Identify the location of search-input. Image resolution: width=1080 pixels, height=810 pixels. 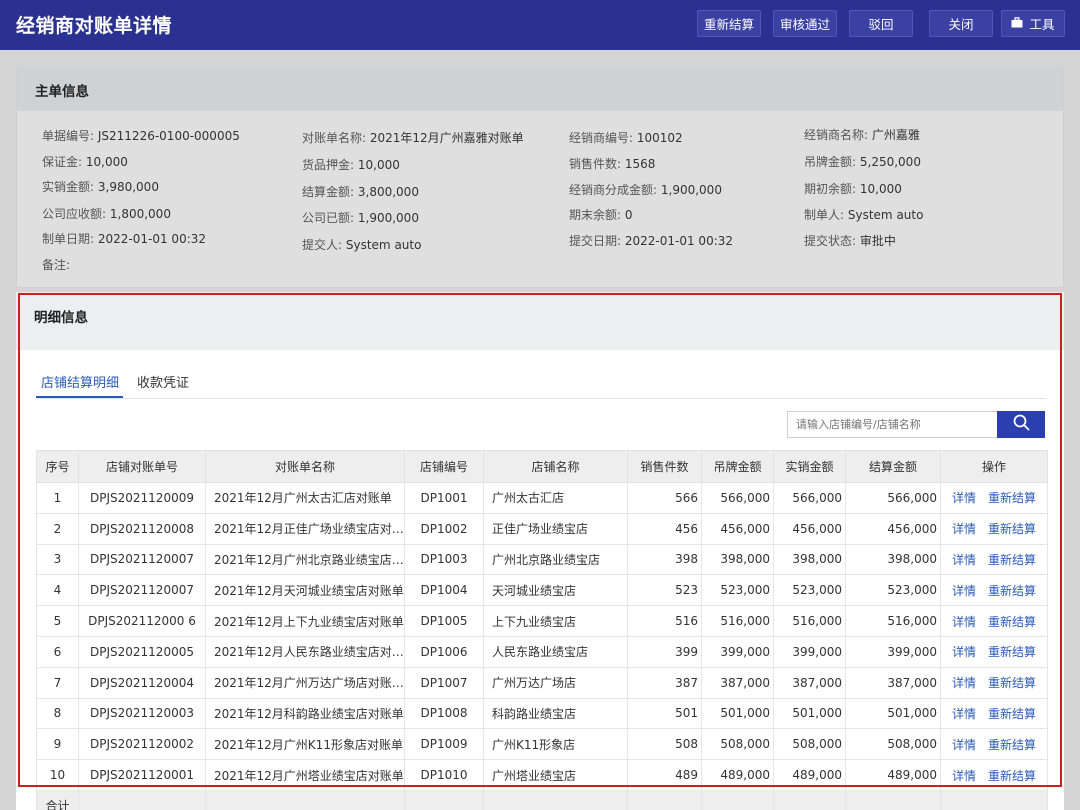
(891, 424).